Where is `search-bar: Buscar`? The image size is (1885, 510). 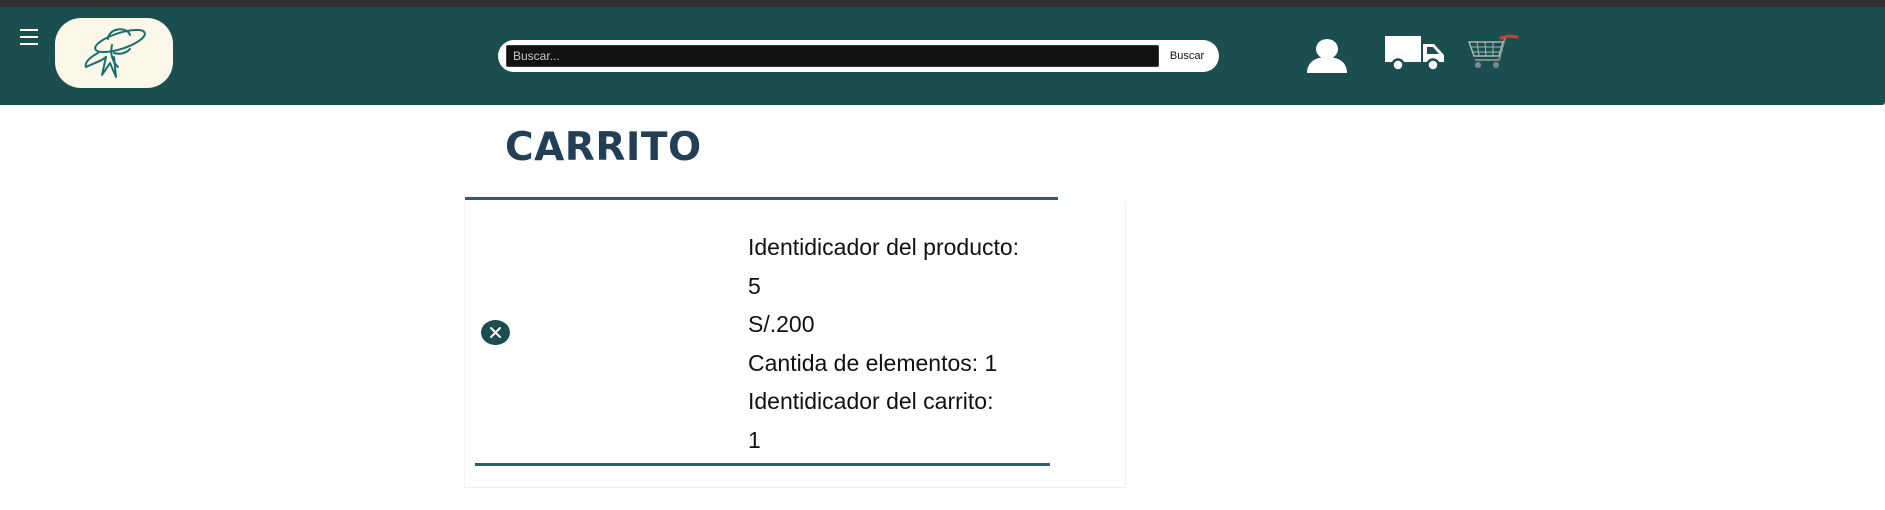
search-bar: Buscar is located at coordinates (858, 56).